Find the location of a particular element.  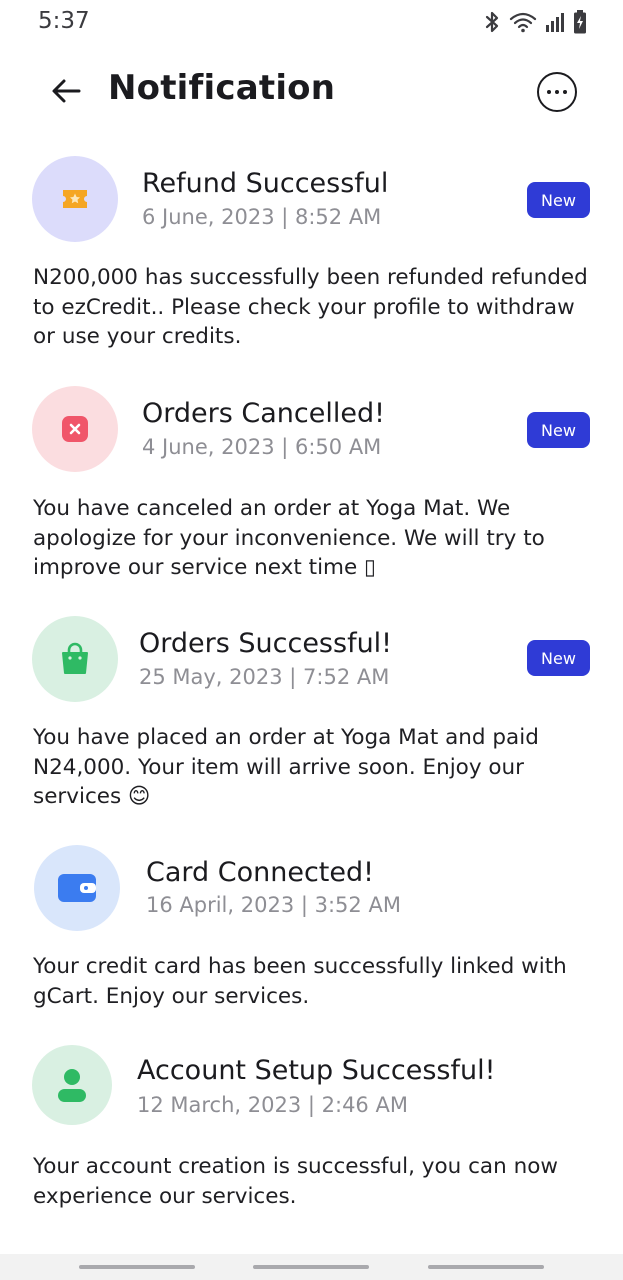

notification-title: Account Setup Successful! is located at coordinates (316, 1070).